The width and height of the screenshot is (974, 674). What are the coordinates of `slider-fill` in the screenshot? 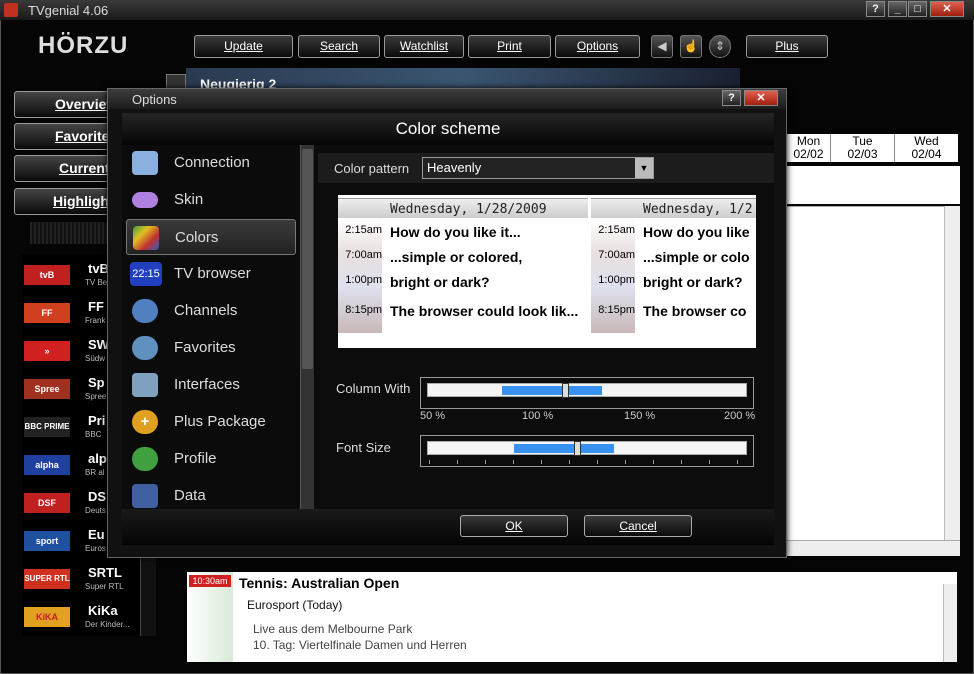 It's located at (552, 390).